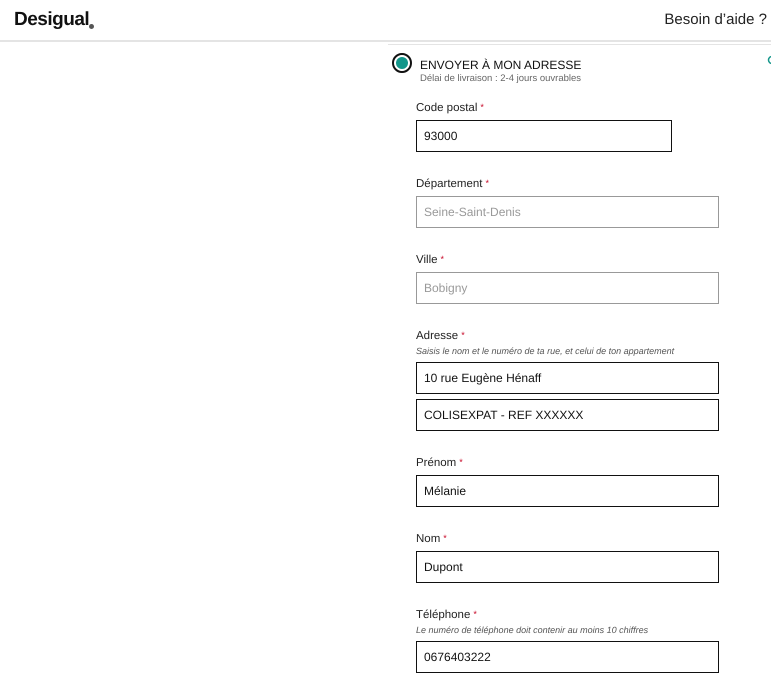 The width and height of the screenshot is (771, 692). Describe the element at coordinates (447, 108) in the screenshot. I see `field-label: Code postal` at that location.